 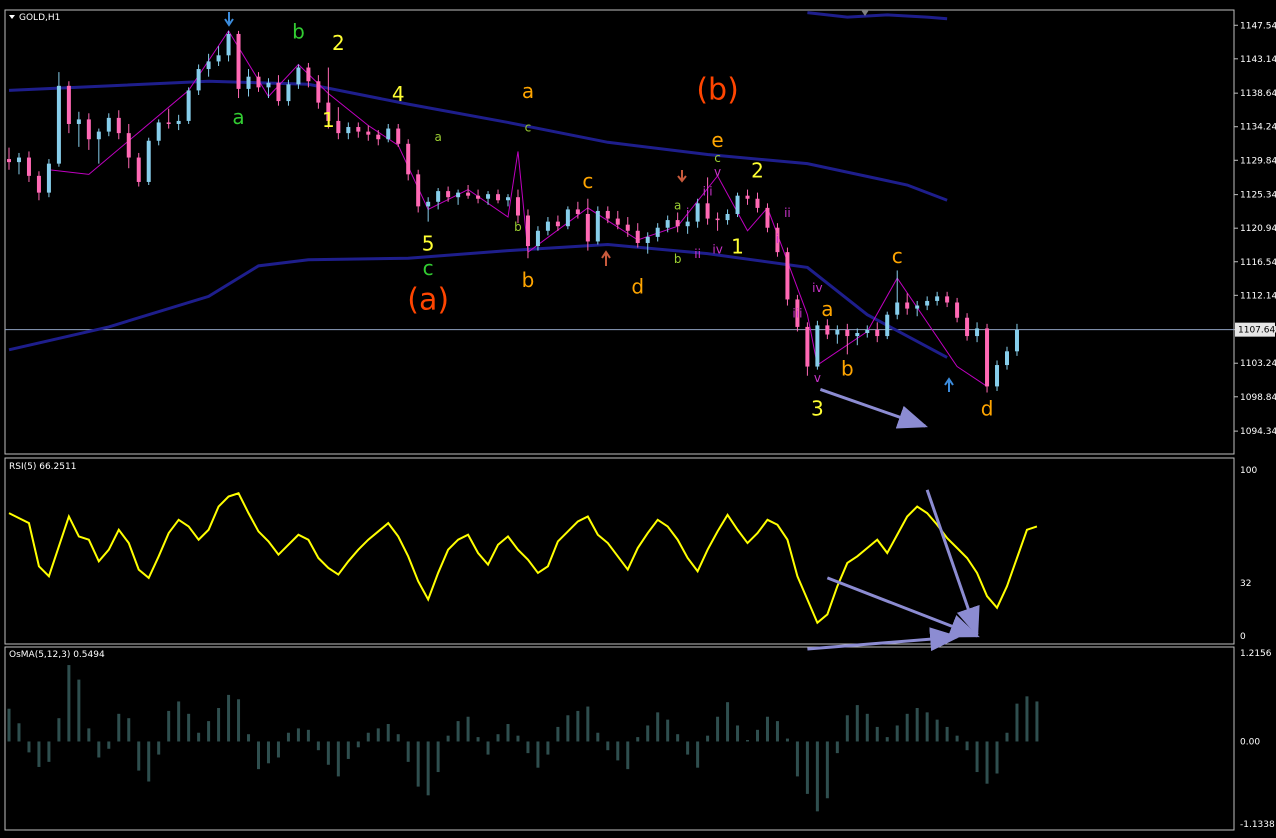 I want to click on wave-label: iii, so click(x=797, y=314).